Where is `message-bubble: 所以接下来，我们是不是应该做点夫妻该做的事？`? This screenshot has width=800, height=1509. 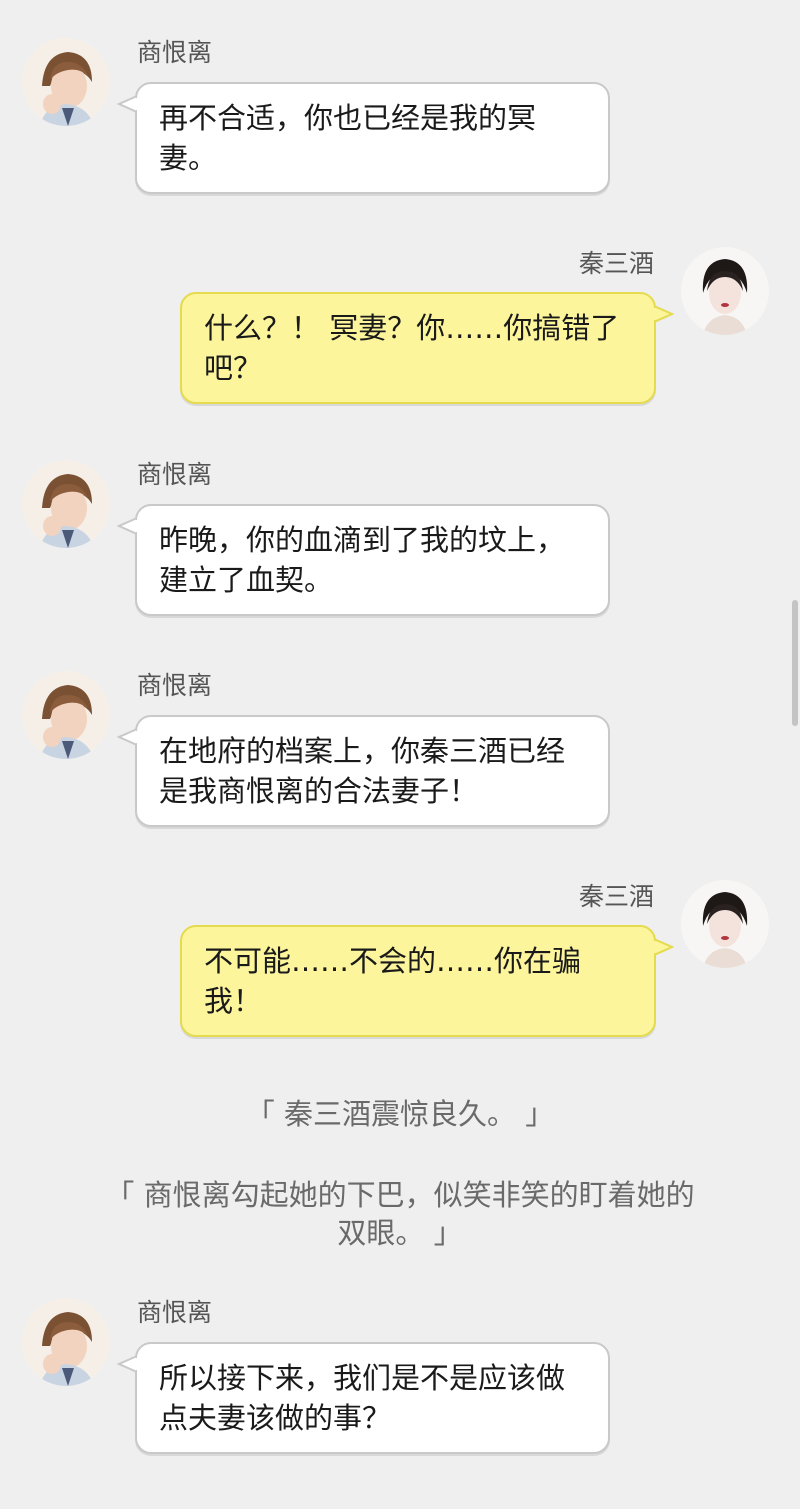
message-bubble: 所以接下来，我们是不是应该做点夫妻该做的事？ is located at coordinates (363, 1398).